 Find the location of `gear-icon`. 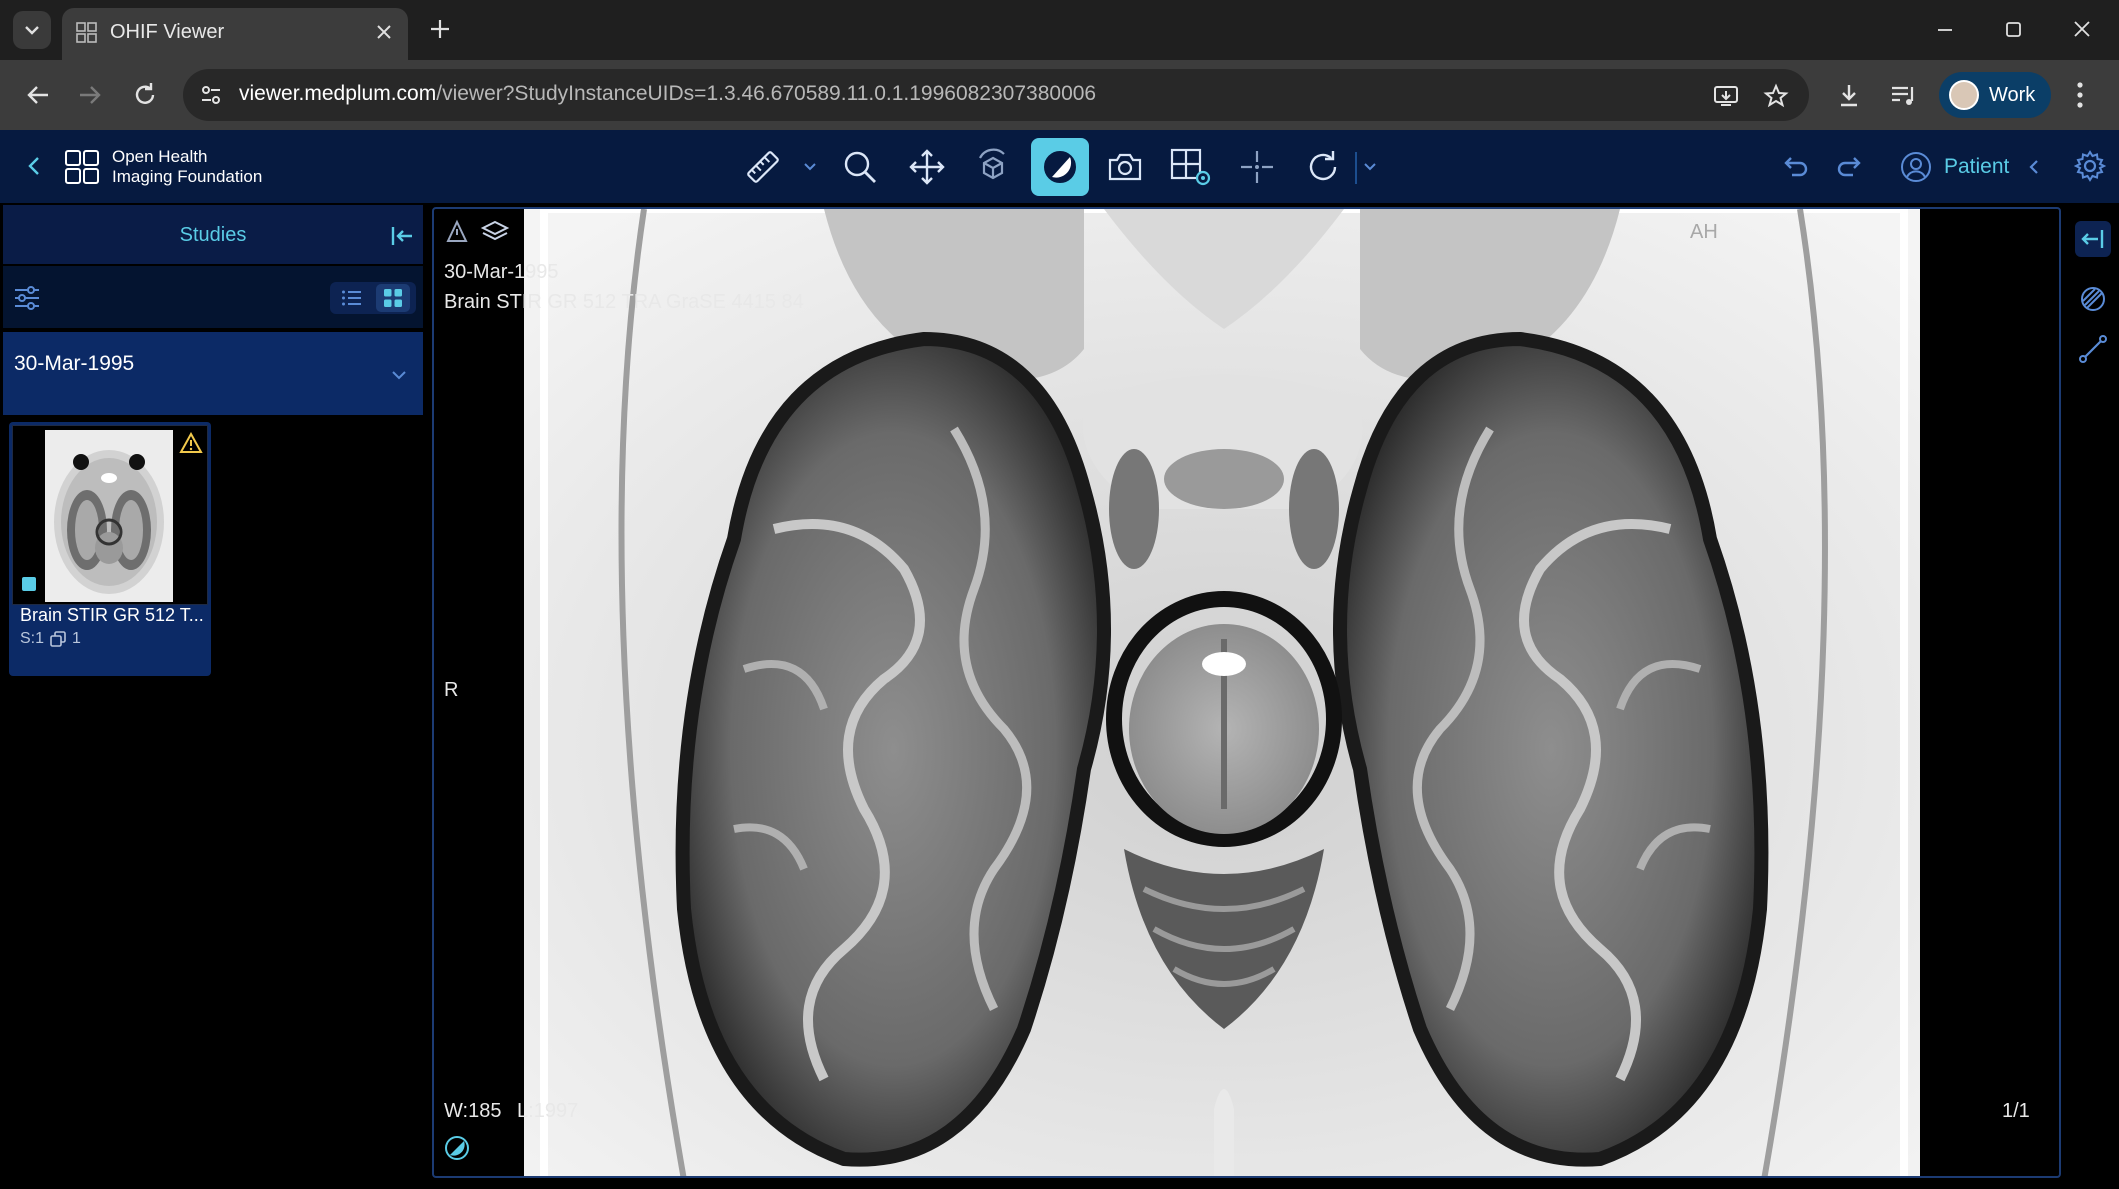

gear-icon is located at coordinates (2090, 166).